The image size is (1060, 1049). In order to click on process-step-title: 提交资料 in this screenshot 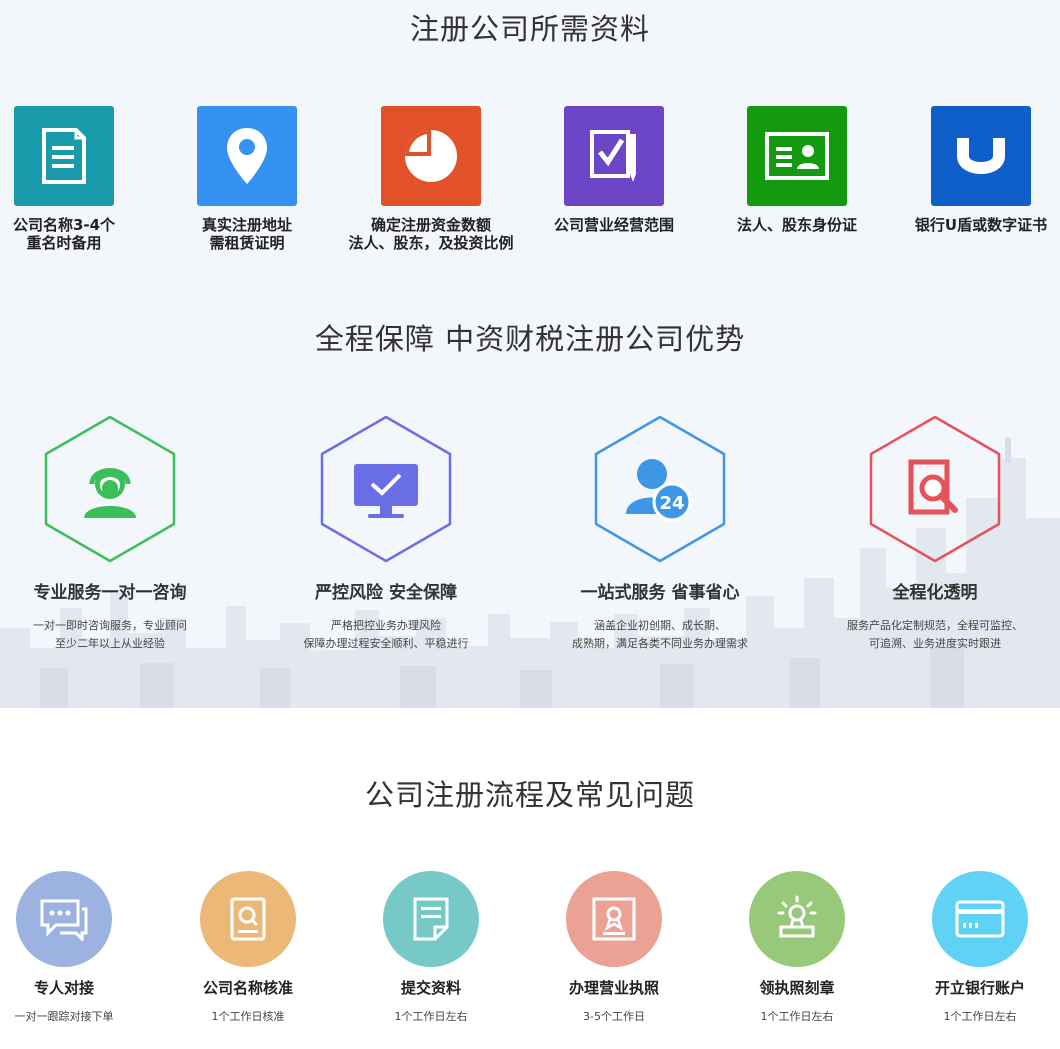, I will do `click(430, 988)`.